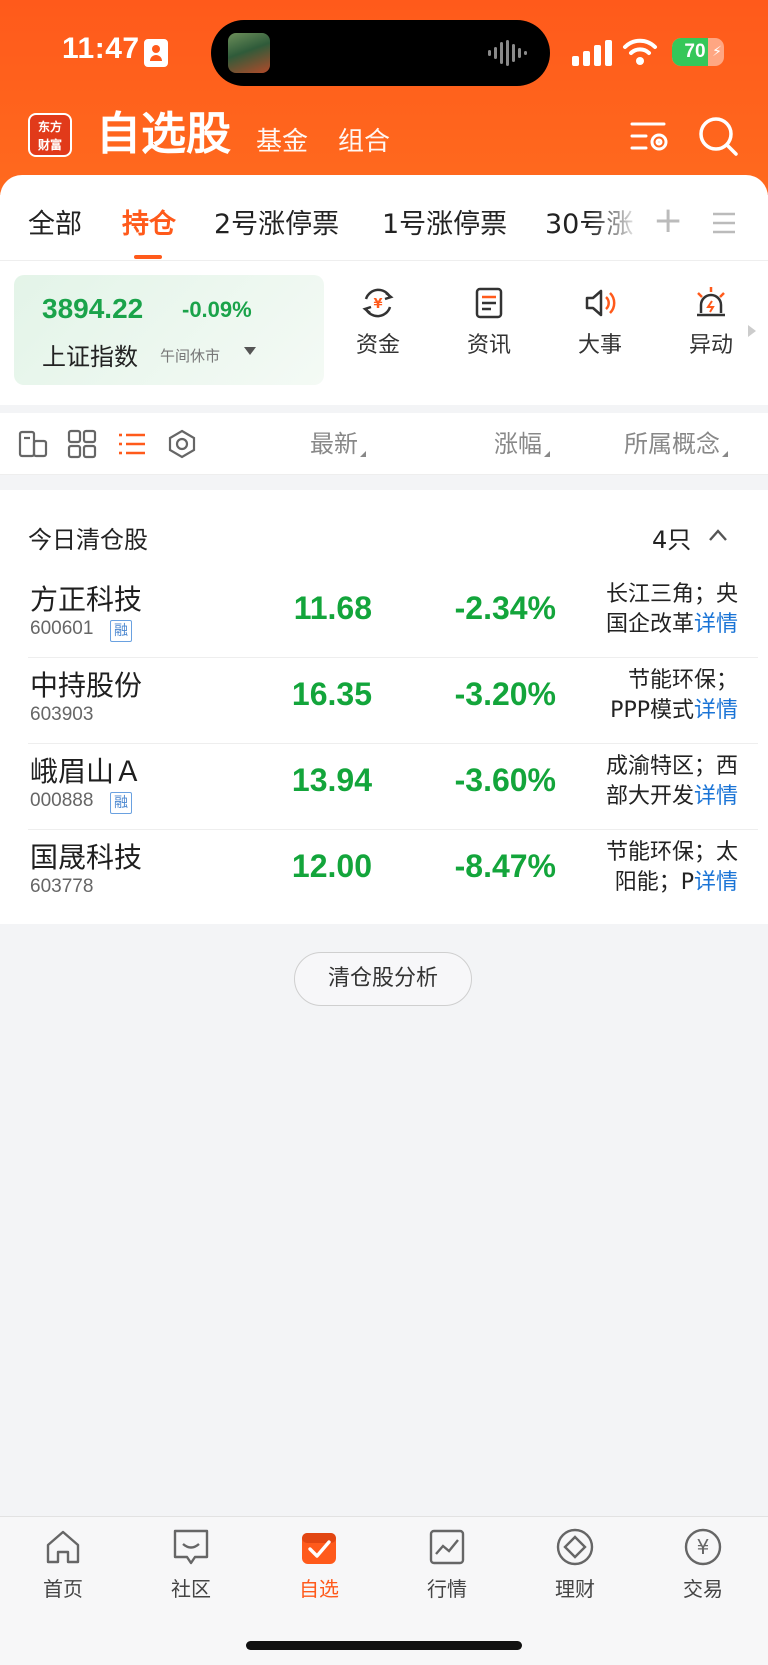  What do you see at coordinates (672, 444) in the screenshot?
I see `sort-concept-label: 所属概念` at bounding box center [672, 444].